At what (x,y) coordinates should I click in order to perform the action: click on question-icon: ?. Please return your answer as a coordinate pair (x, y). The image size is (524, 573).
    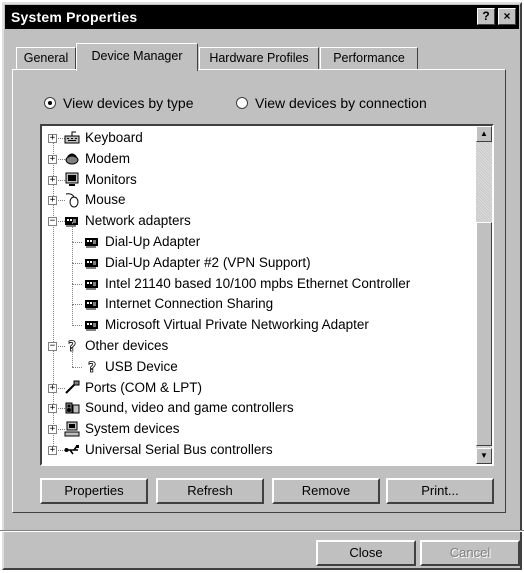
    Looking at the image, I should click on (92, 367).